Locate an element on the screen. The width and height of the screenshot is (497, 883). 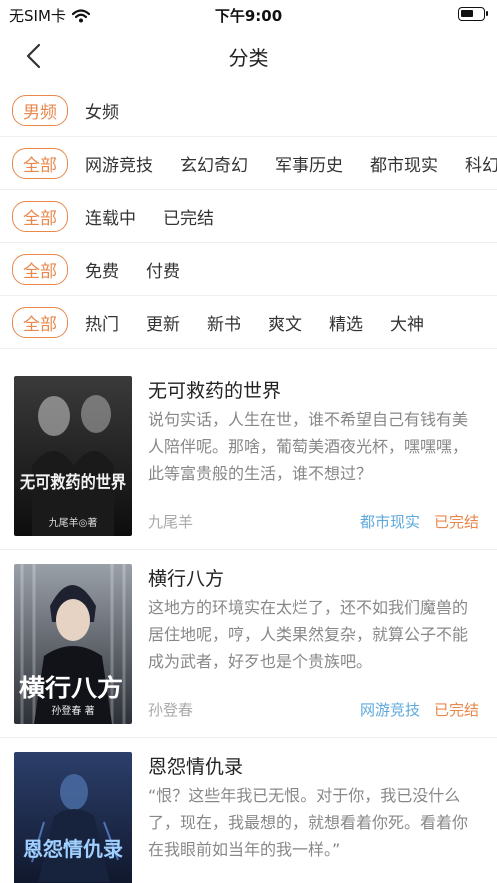
filter-sort-hot: 热门 is located at coordinates (102, 322).